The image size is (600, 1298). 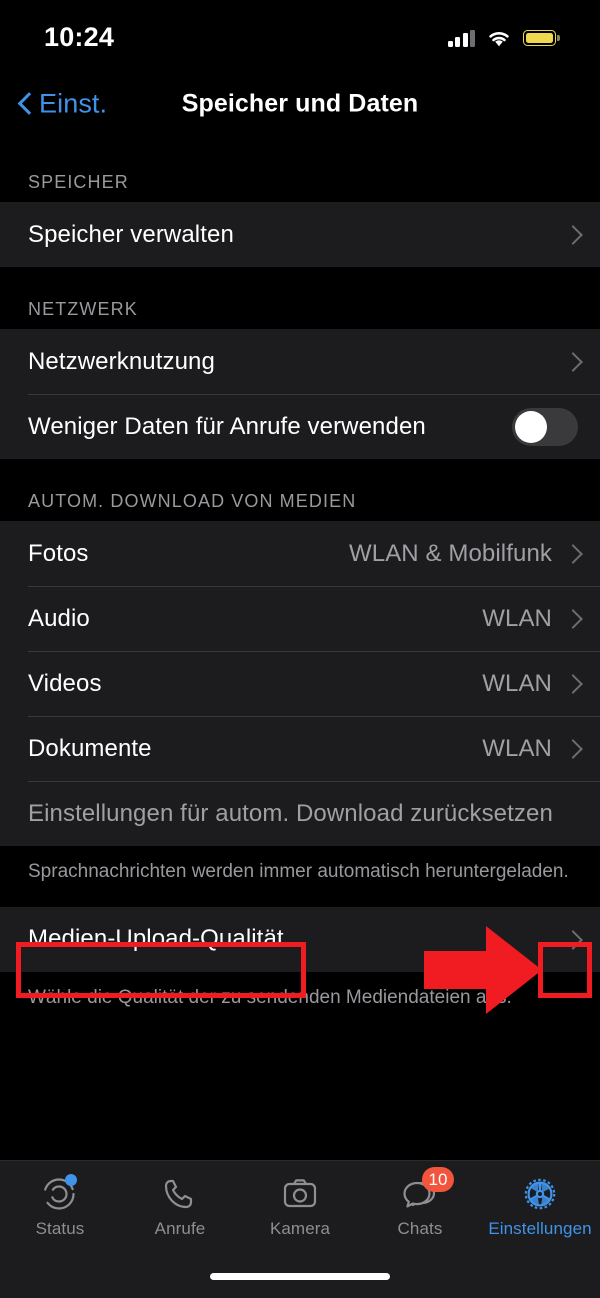 I want to click on section-header-netzwerk: NETZWERK, so click(x=300, y=298).